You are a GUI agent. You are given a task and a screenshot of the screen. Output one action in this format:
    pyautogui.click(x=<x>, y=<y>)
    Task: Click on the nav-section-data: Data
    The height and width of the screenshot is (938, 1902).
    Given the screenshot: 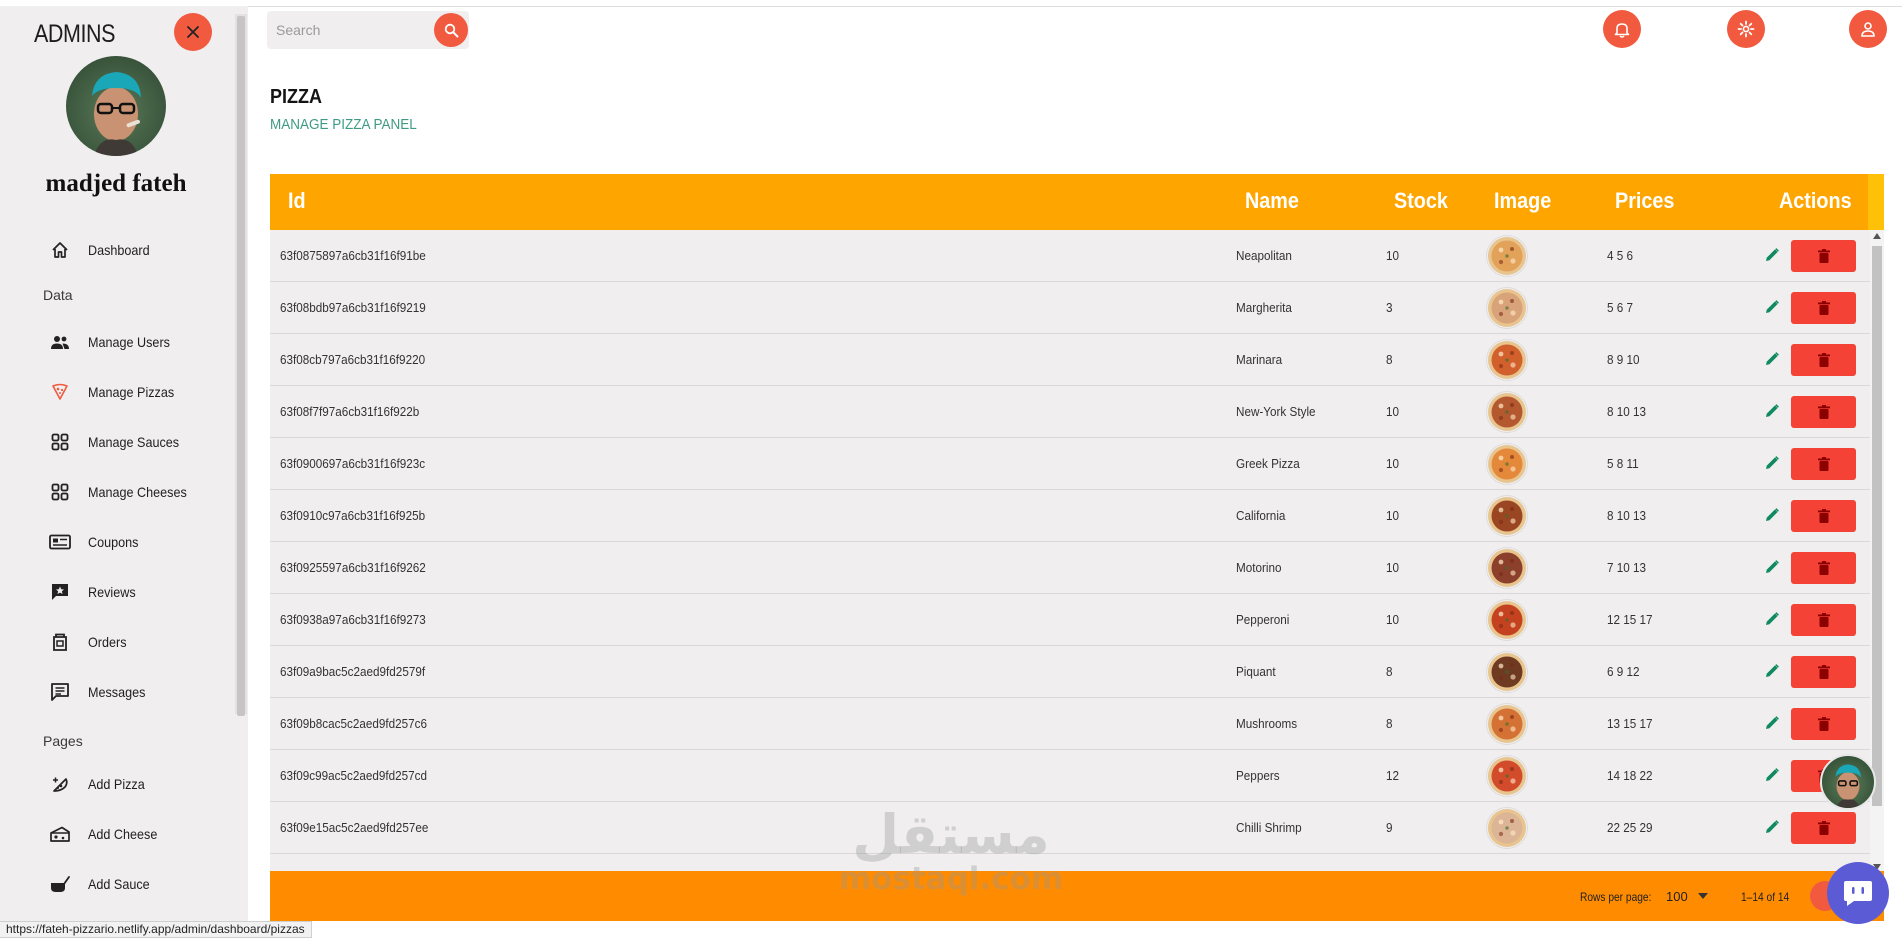 What is the action you would take?
    pyautogui.click(x=58, y=295)
    